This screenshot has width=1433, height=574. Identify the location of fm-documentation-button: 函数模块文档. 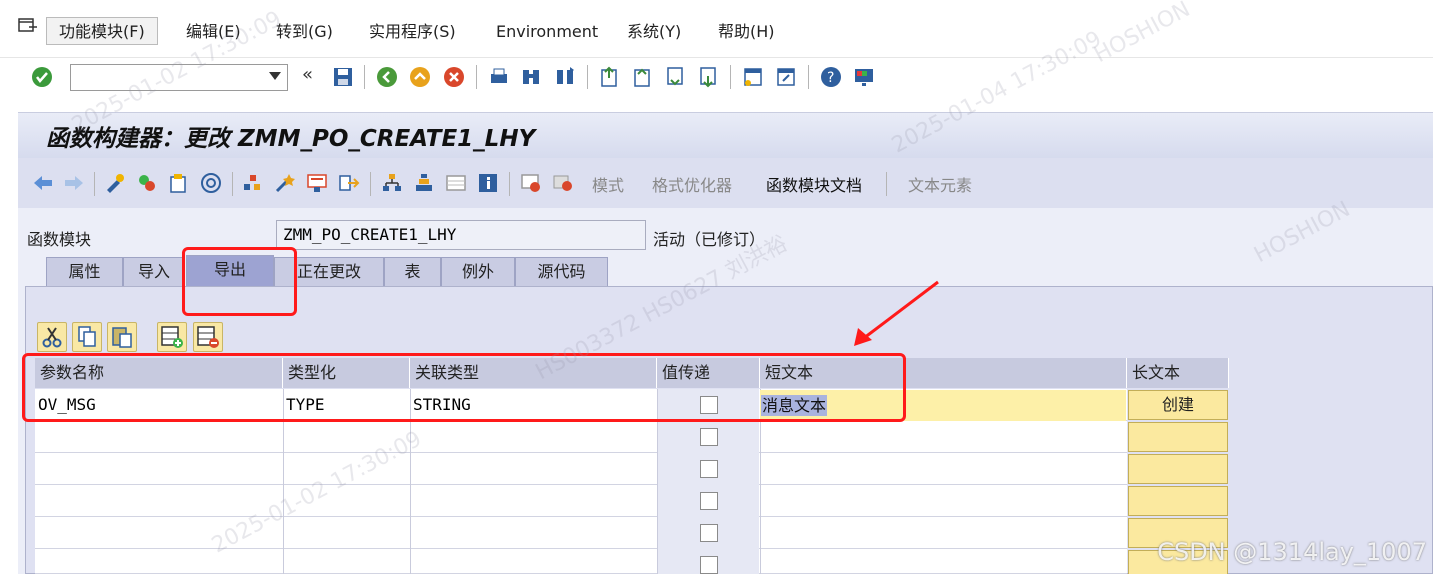
(814, 184).